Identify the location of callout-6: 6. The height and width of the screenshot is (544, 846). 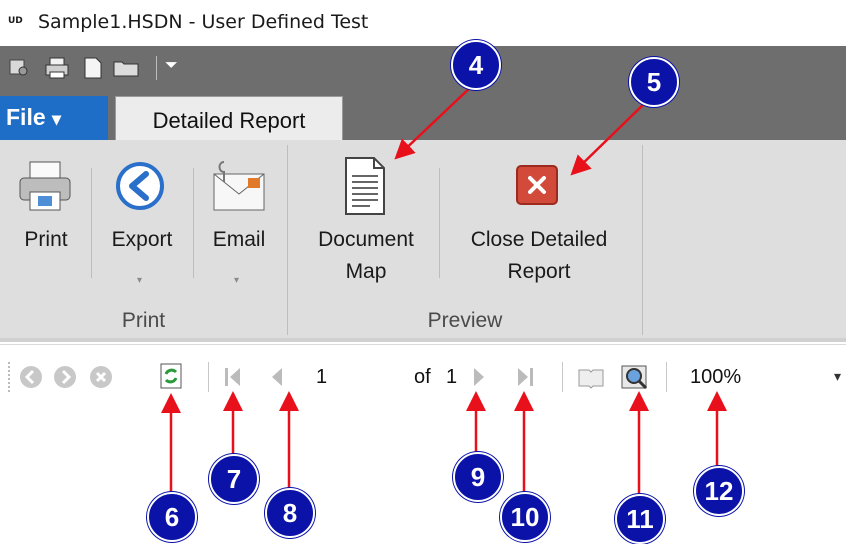
(172, 517).